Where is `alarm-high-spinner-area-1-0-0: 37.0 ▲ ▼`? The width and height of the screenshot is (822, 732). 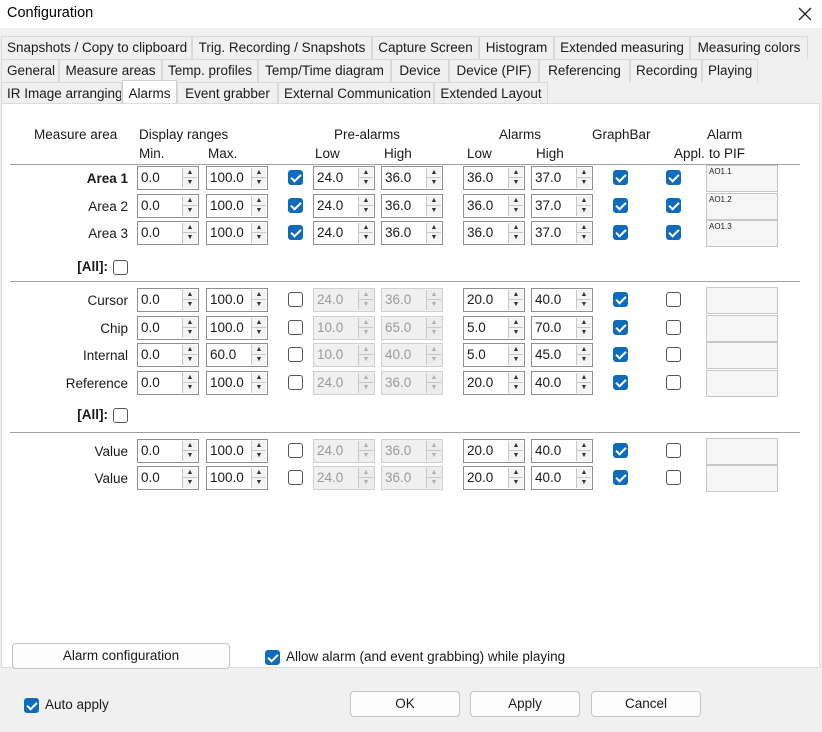 alarm-high-spinner-area-1-0-0: 37.0 ▲ ▼ is located at coordinates (562, 178).